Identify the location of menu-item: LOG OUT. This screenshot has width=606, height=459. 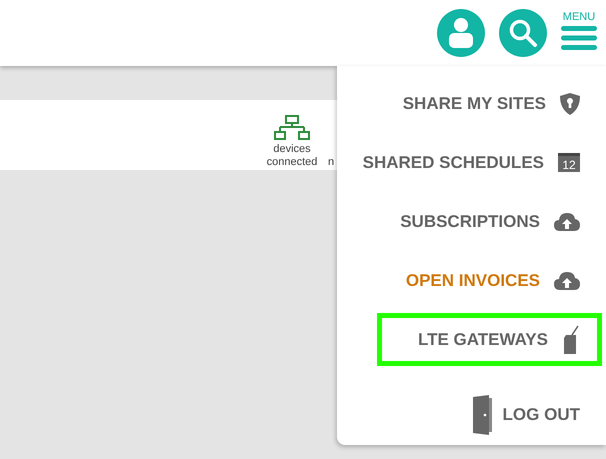
(474, 415).